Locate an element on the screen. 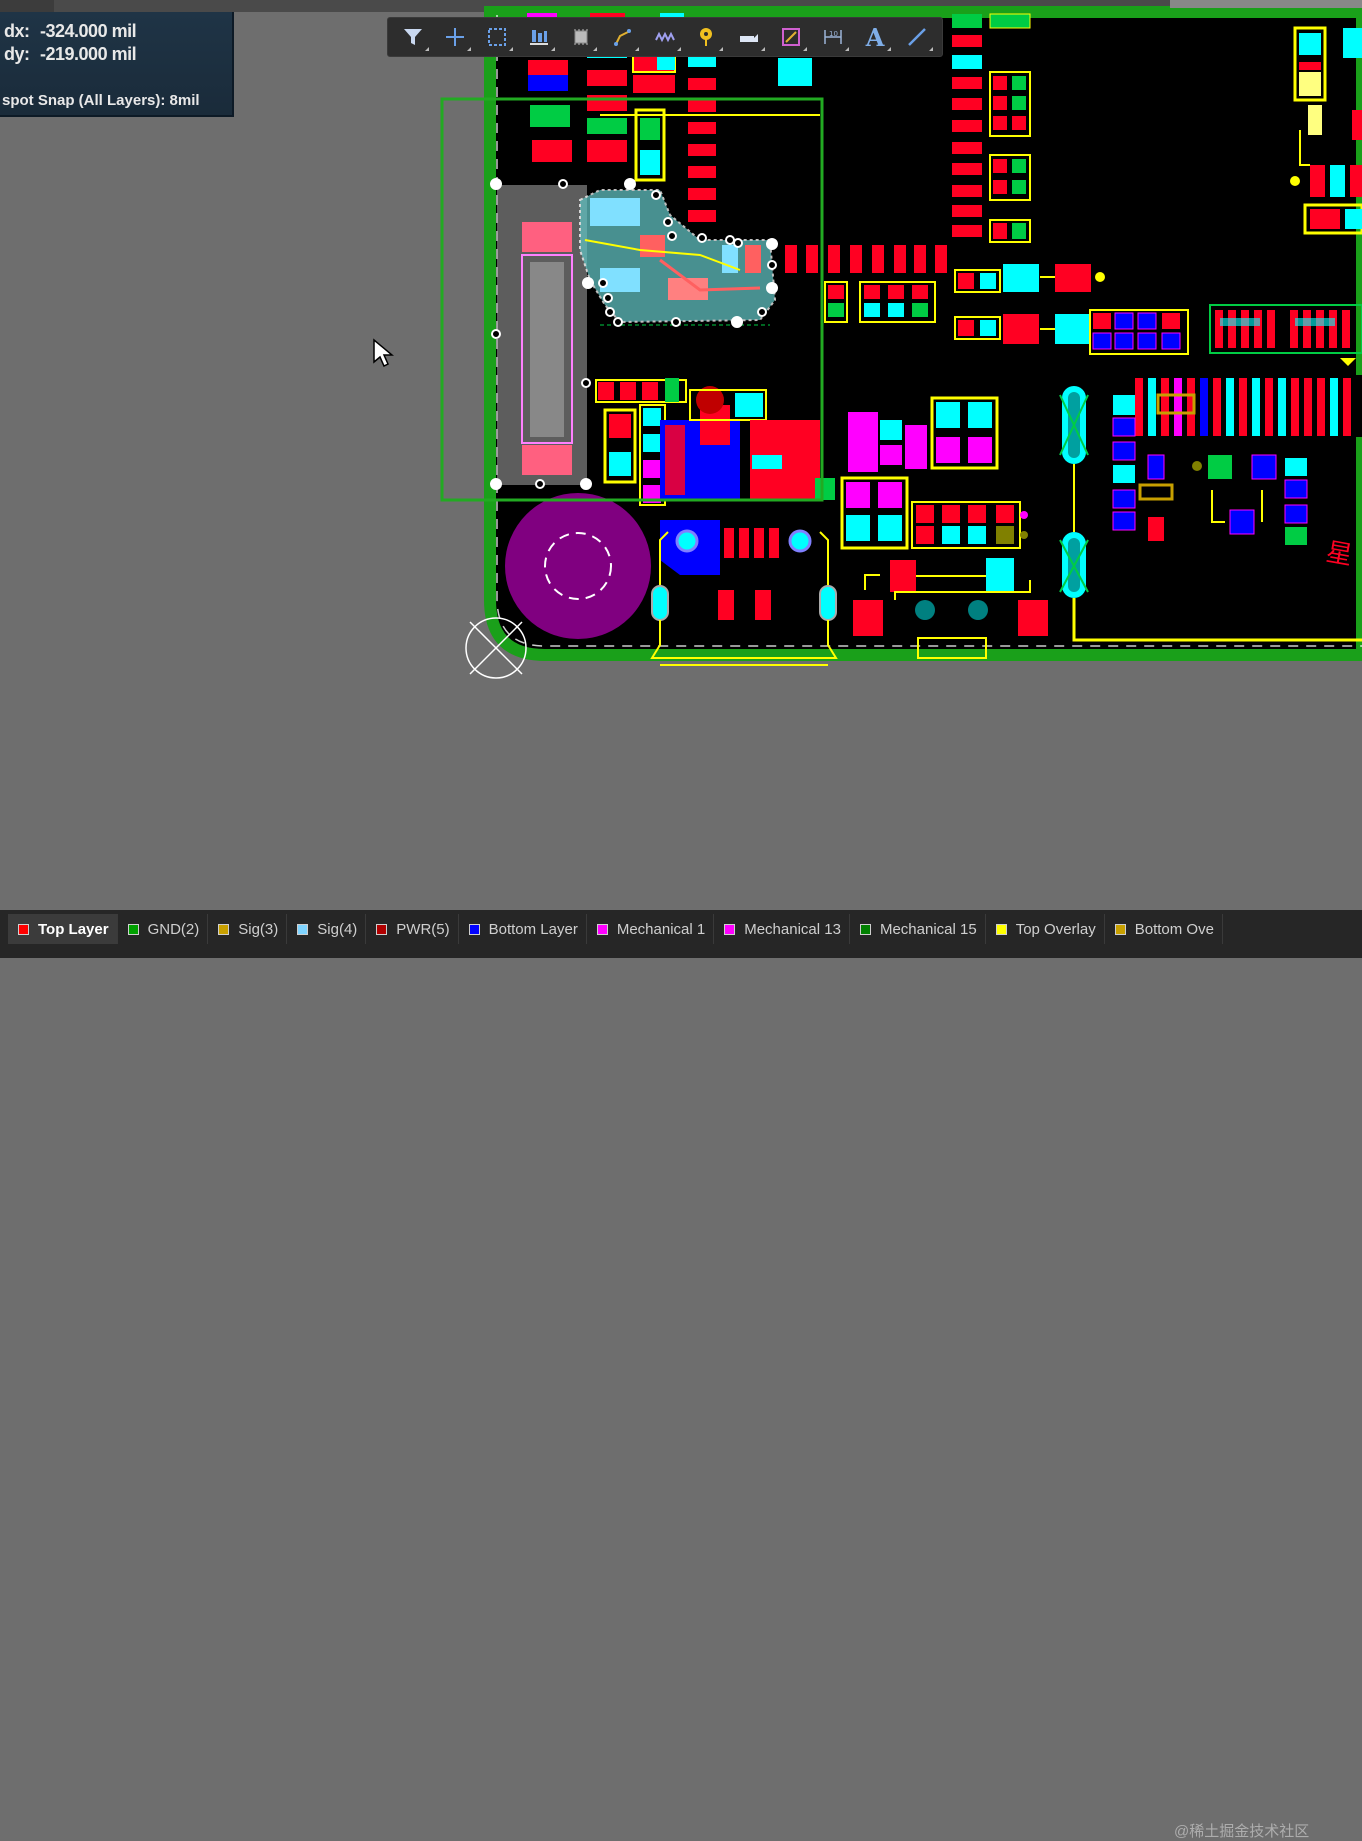 This screenshot has height=1841, width=1362. polygon-pour-button is located at coordinates (749, 37).